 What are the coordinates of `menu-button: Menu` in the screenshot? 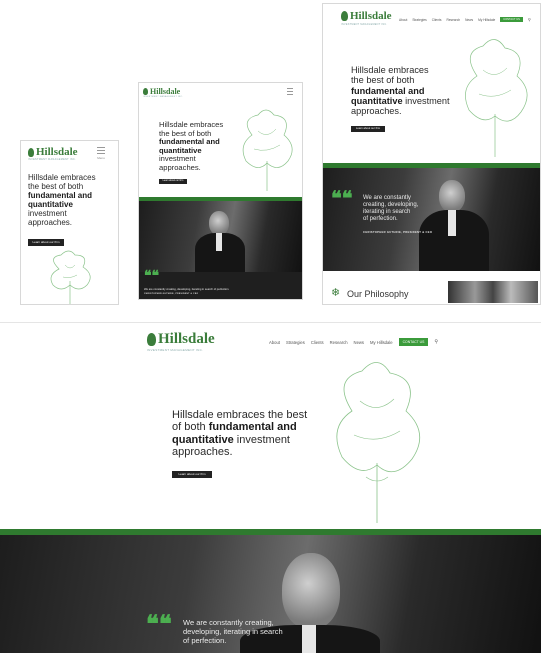 It's located at (101, 153).